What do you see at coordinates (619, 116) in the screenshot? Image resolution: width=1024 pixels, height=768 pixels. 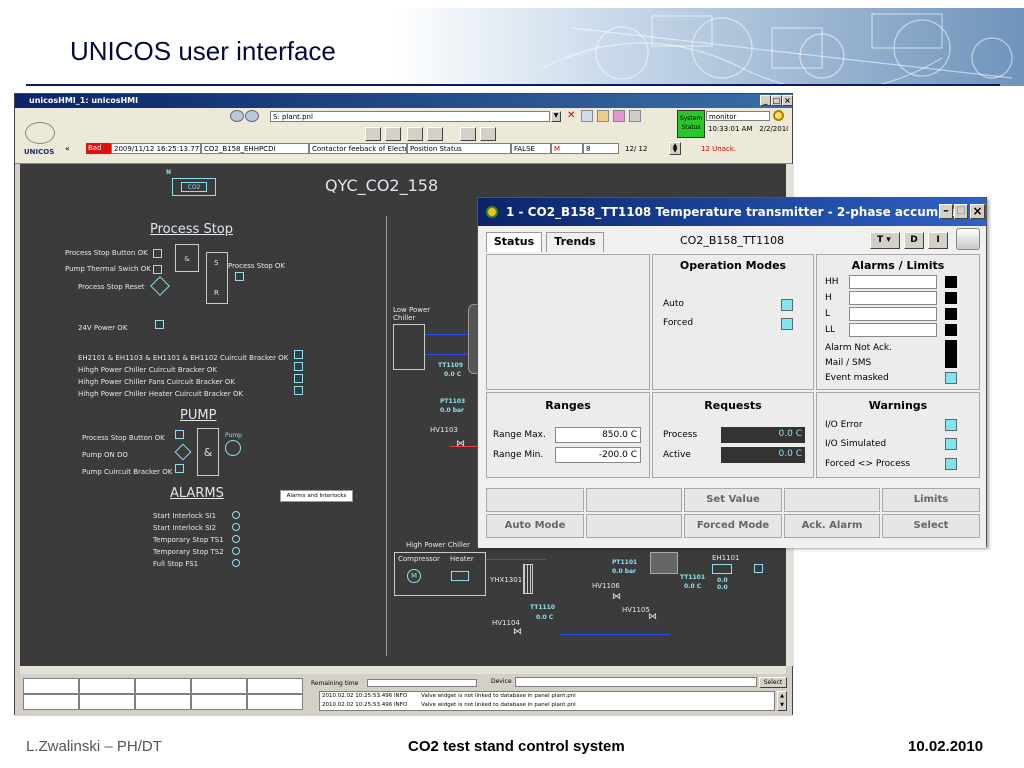 I see `tools-icon` at bounding box center [619, 116].